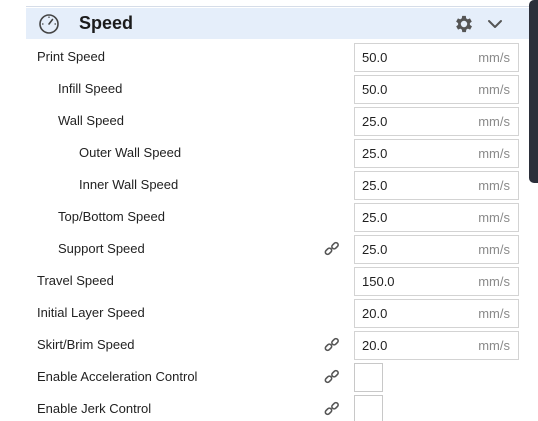 The height and width of the screenshot is (421, 538). What do you see at coordinates (436, 345) in the screenshot?
I see `skirt-brim-speed-input: 20.0 mm/s` at bounding box center [436, 345].